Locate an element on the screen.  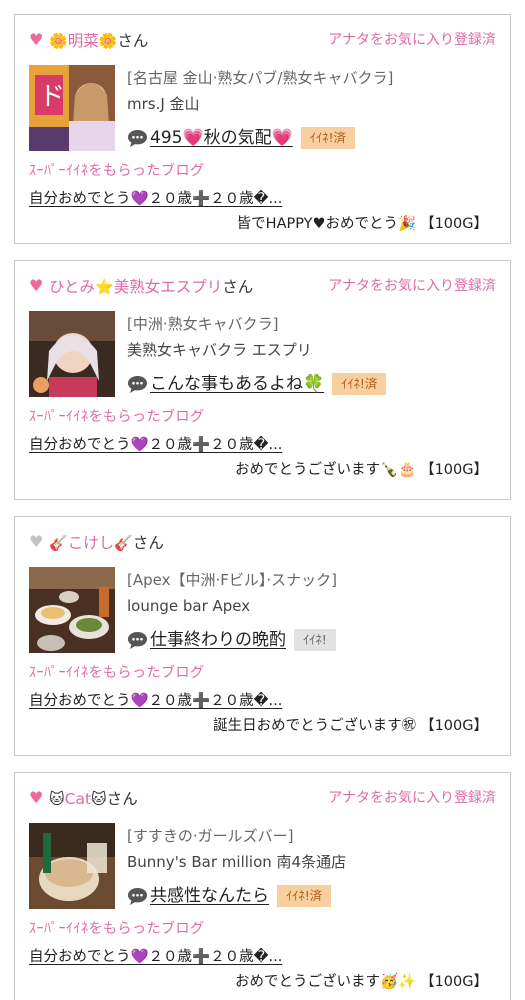
blog-row: 共感性なんたら ｲｲﾈ!済 is located at coordinates (229, 896).